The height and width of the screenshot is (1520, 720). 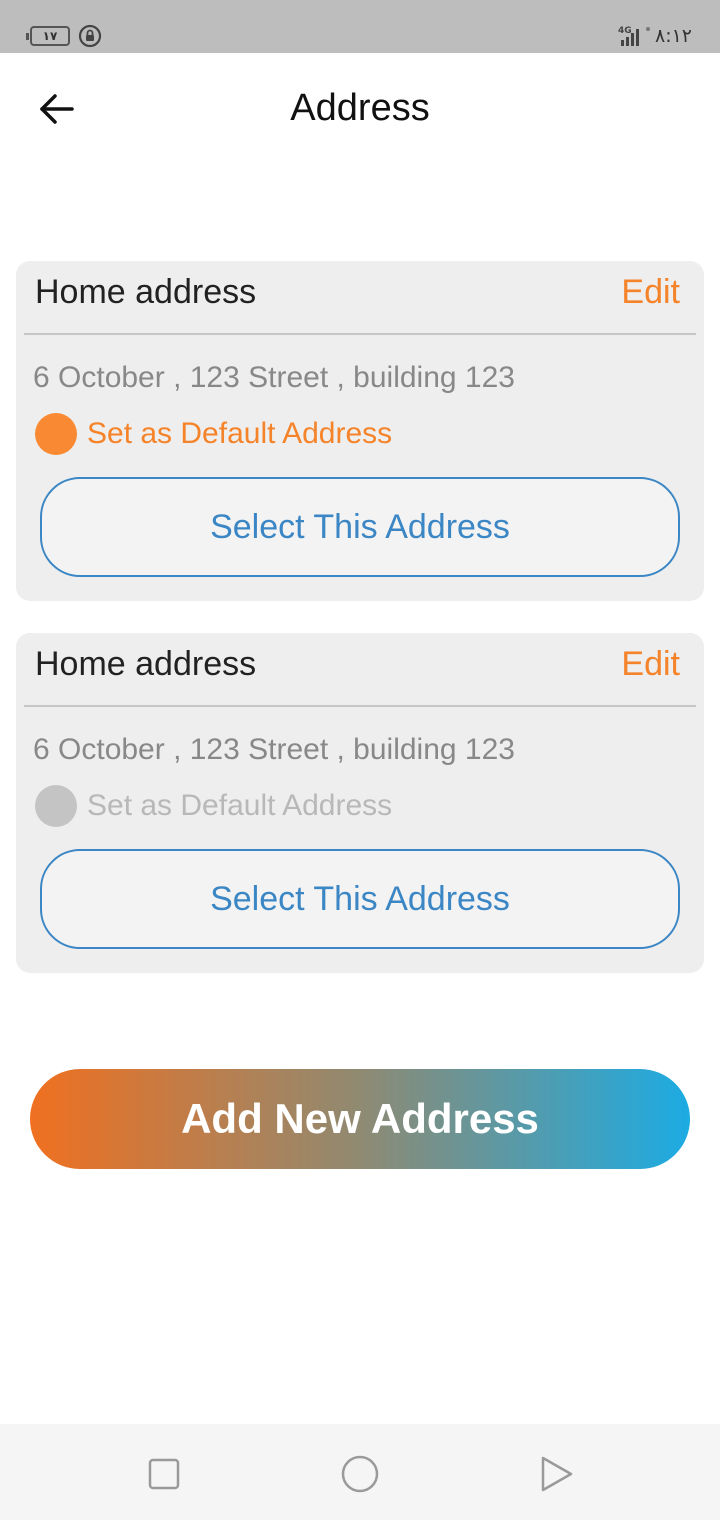 I want to click on radio-unselected-icon, so click(x=56, y=806).